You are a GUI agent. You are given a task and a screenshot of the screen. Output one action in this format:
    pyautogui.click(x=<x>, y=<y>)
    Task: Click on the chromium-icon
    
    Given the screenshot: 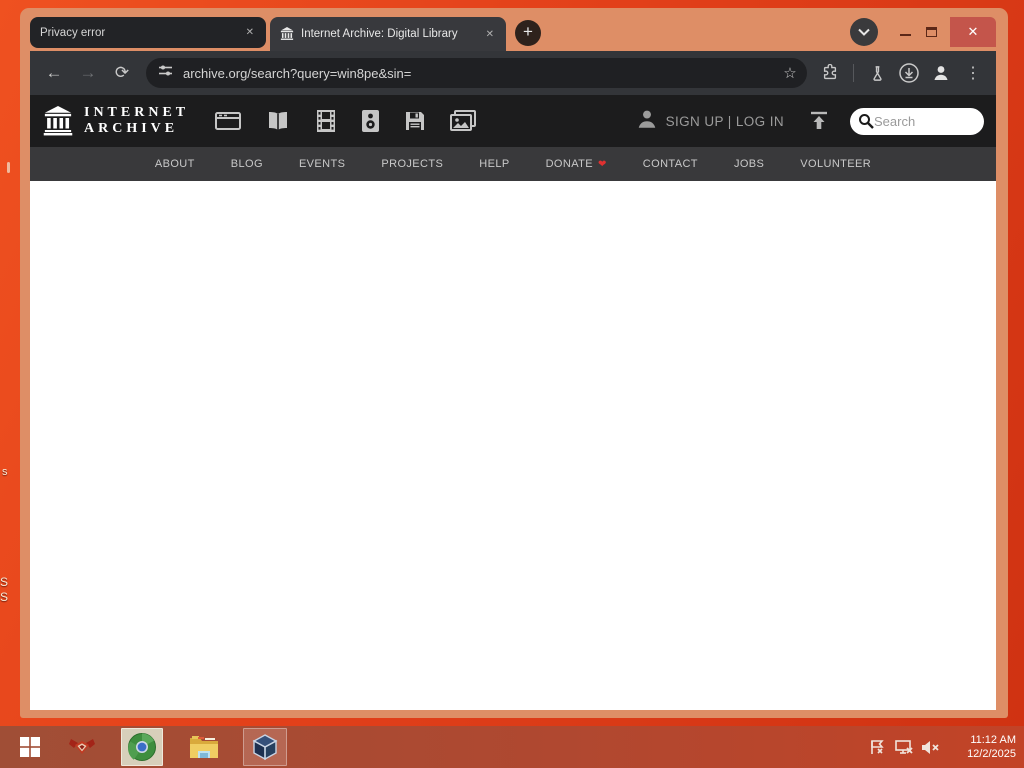 What is the action you would take?
    pyautogui.click(x=142, y=747)
    